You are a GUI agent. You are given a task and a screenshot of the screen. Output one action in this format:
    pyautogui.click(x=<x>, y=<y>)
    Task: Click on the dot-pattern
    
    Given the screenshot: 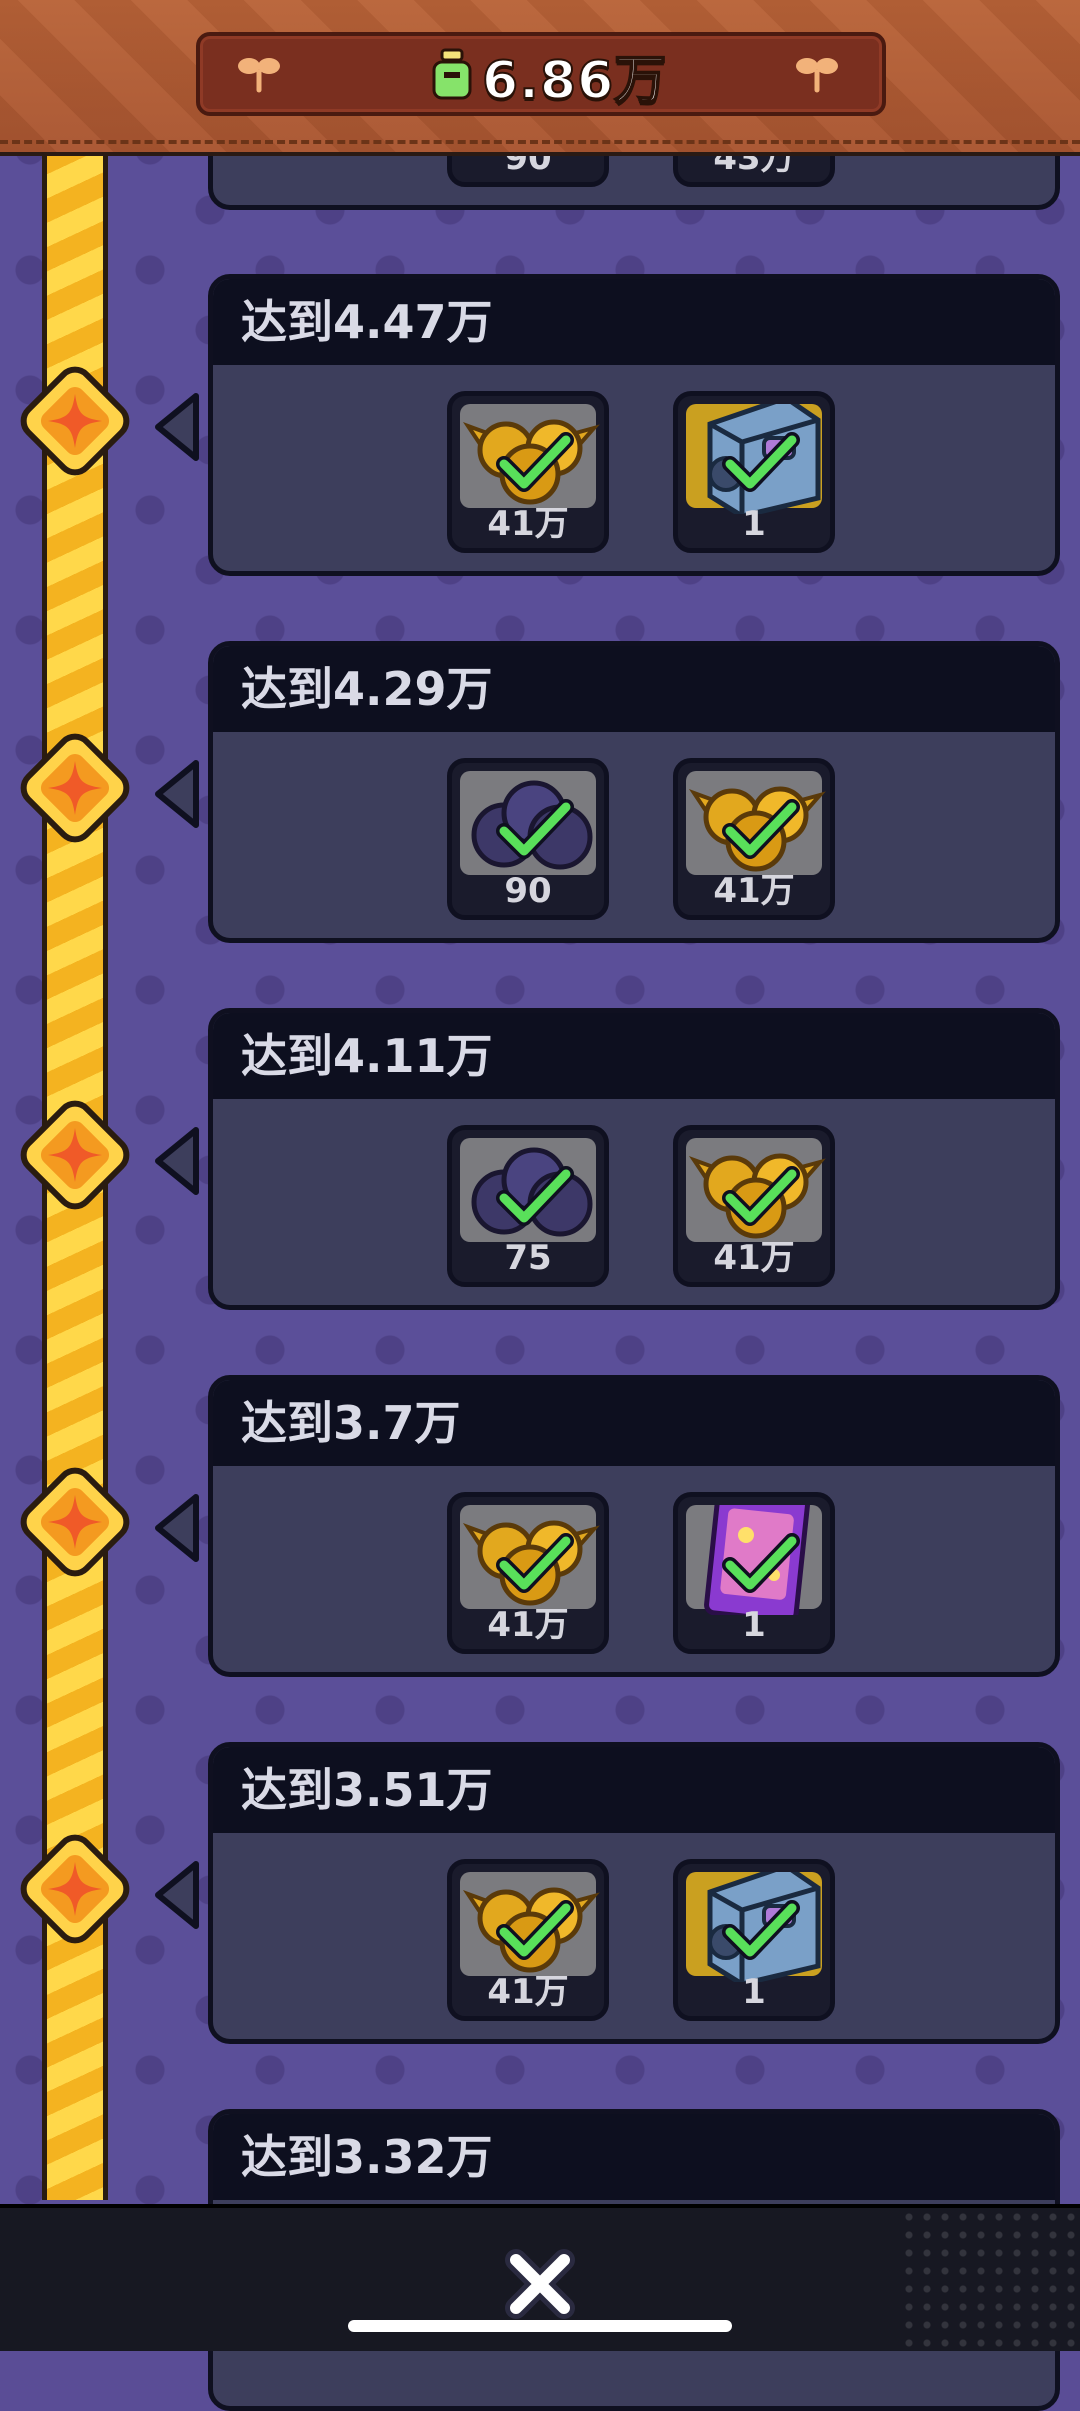 What is the action you would take?
    pyautogui.click(x=990, y=2279)
    